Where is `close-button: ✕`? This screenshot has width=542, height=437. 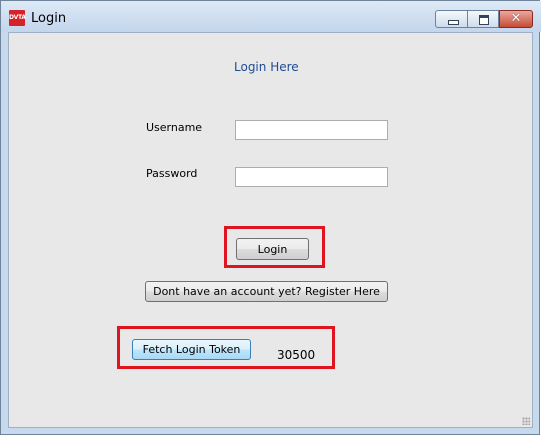 close-button: ✕ is located at coordinates (516, 19).